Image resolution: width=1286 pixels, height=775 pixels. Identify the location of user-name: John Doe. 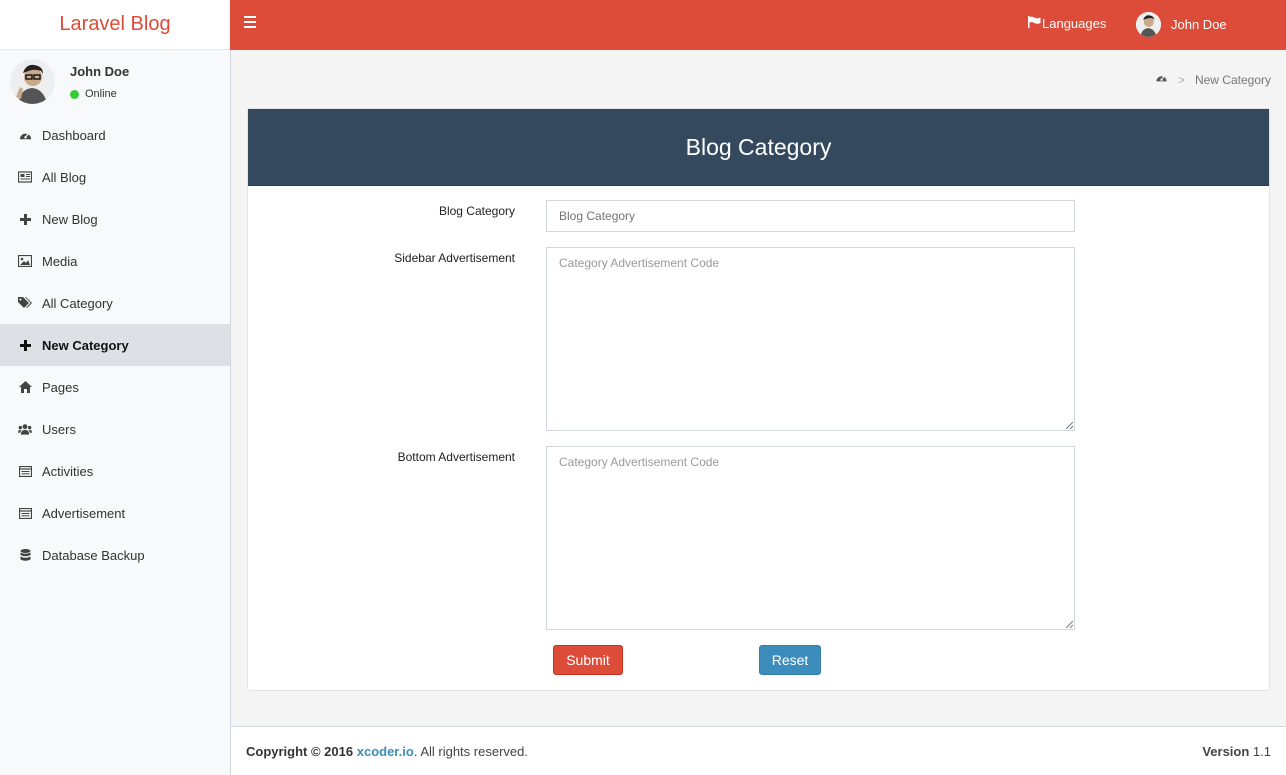
(100, 71).